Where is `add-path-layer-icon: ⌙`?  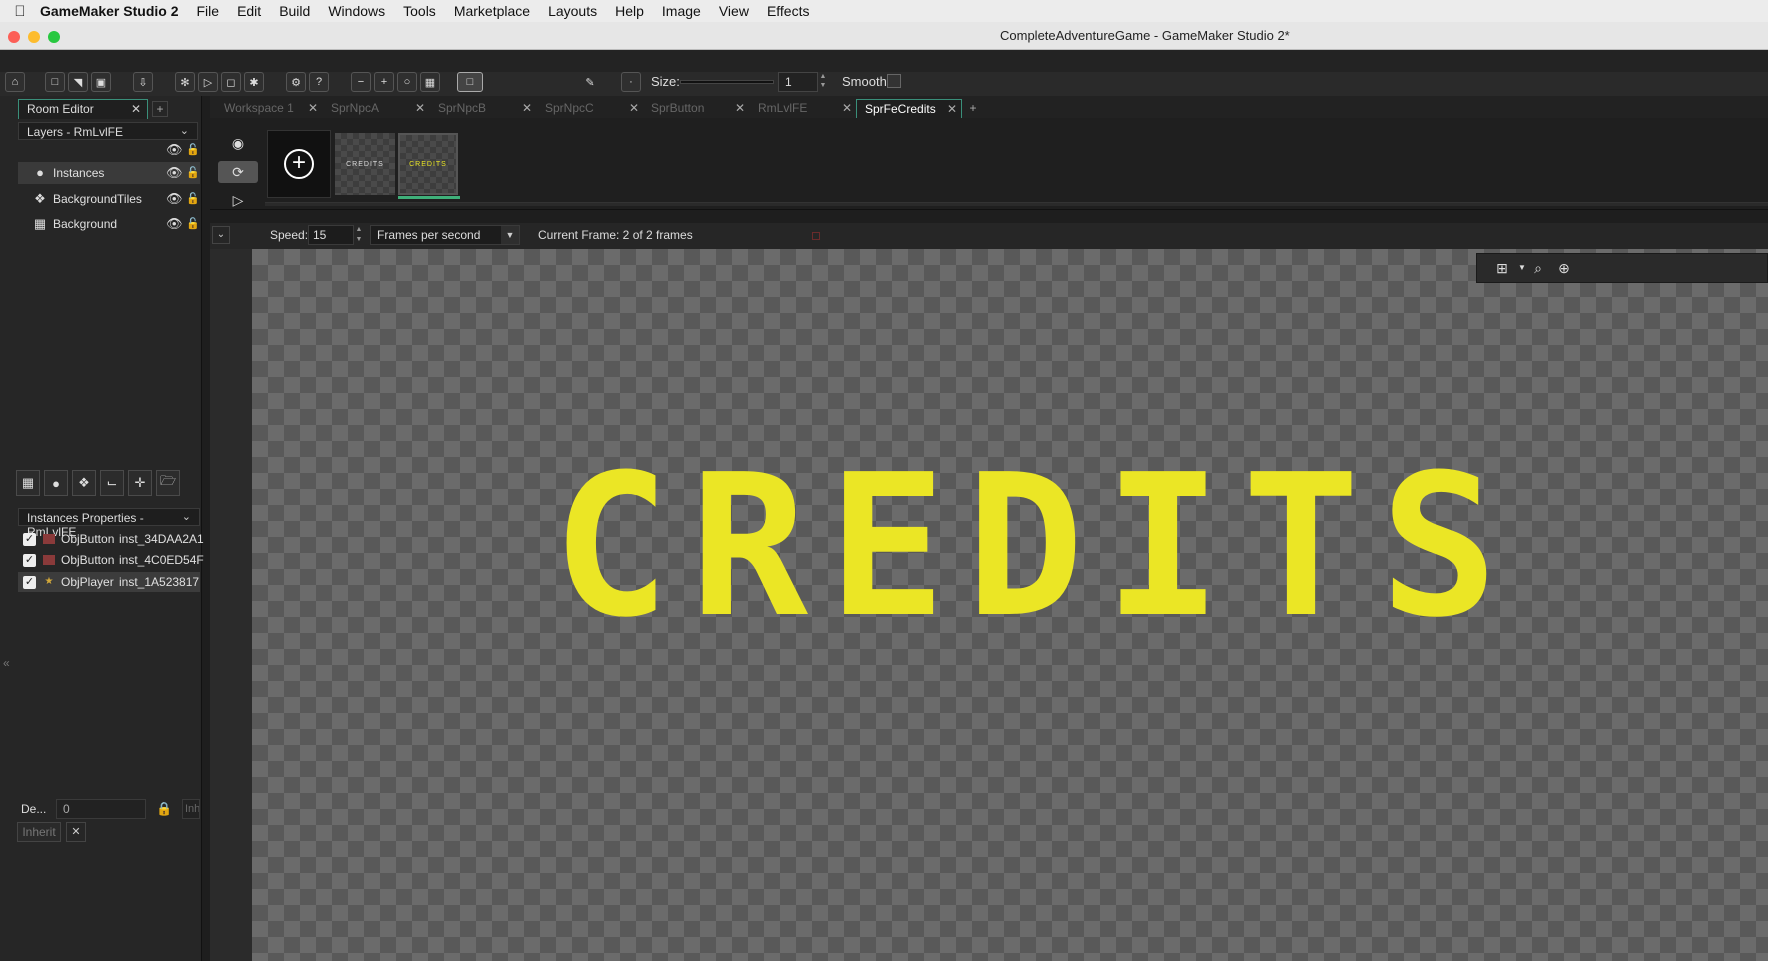 add-path-layer-icon: ⌙ is located at coordinates (112, 483).